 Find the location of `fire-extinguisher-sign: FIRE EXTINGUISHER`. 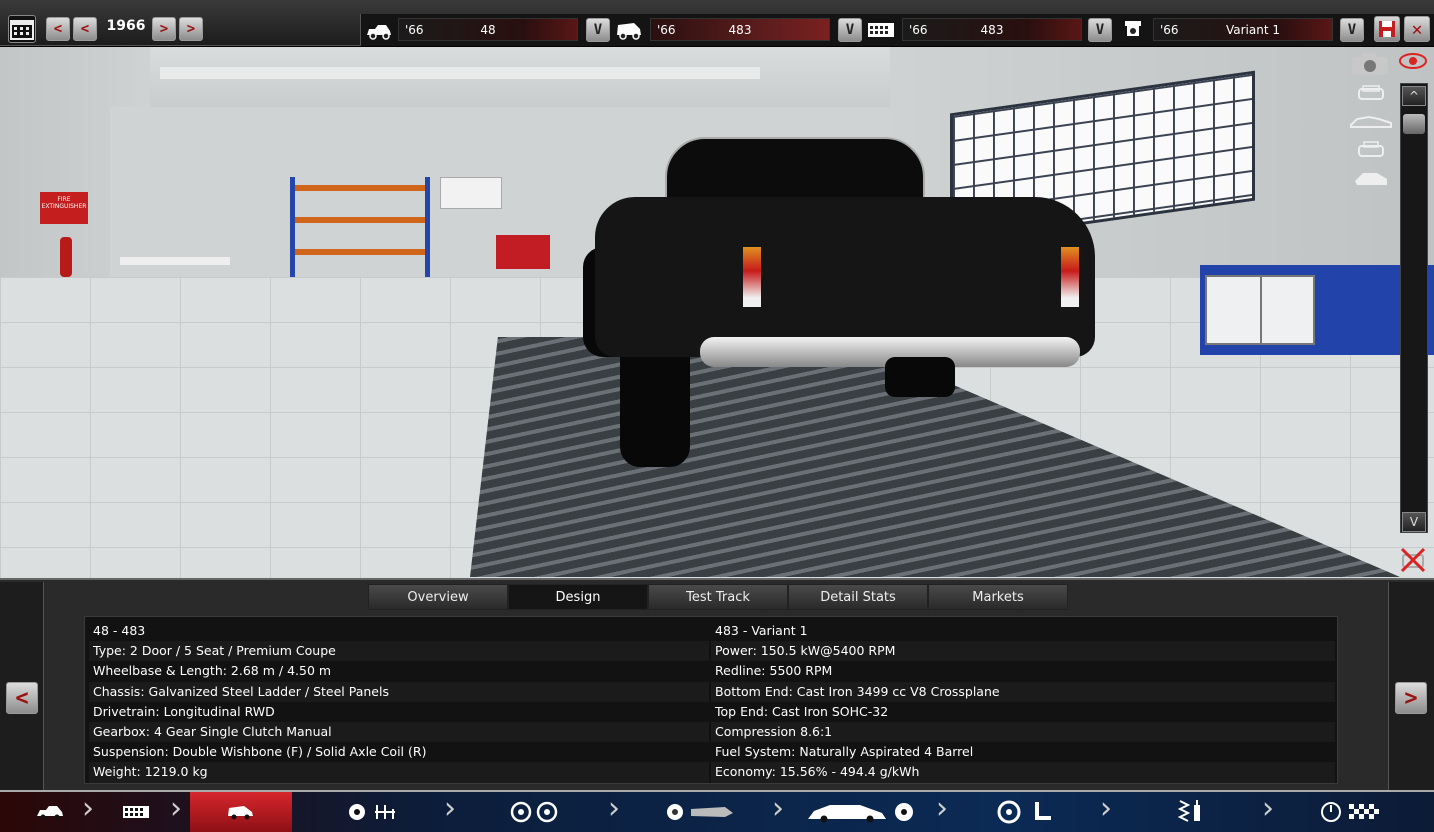

fire-extinguisher-sign: FIRE EXTINGUISHER is located at coordinates (64, 208).